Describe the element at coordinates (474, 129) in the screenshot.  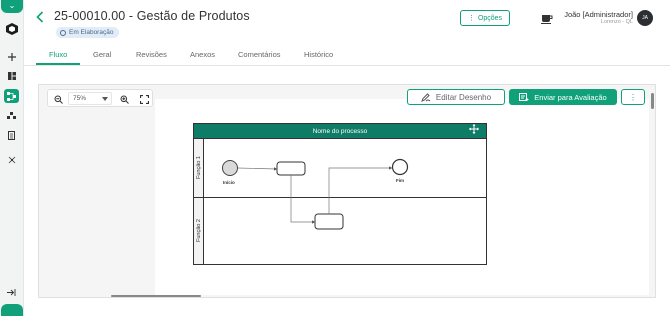
I see `move-cursor-icon` at that location.